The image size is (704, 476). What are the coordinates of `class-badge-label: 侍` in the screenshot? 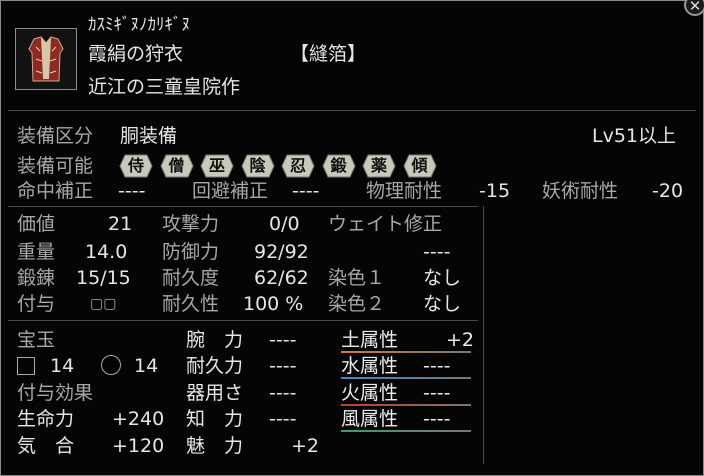 It's located at (135, 165).